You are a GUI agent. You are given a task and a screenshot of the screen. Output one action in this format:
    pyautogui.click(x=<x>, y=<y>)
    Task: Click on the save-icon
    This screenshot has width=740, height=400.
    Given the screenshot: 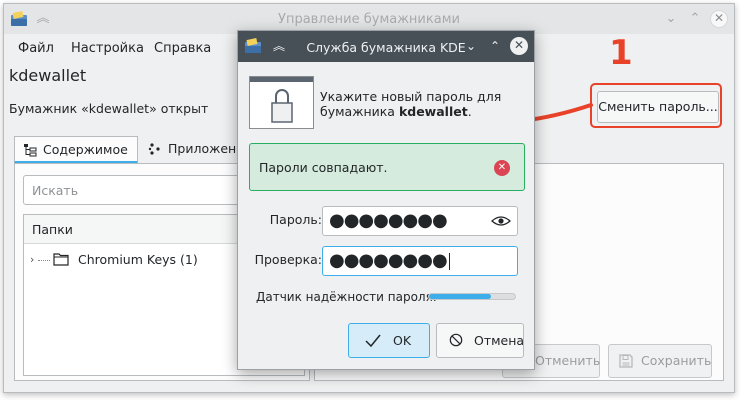 What is the action you would take?
    pyautogui.click(x=626, y=361)
    